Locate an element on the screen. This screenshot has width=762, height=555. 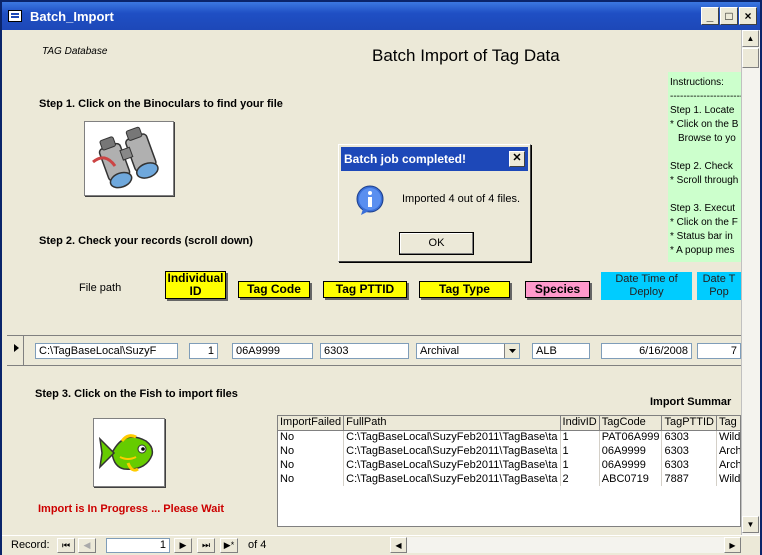
title-bar: Batch_Import _ □ × is located at coordinates (381, 16).